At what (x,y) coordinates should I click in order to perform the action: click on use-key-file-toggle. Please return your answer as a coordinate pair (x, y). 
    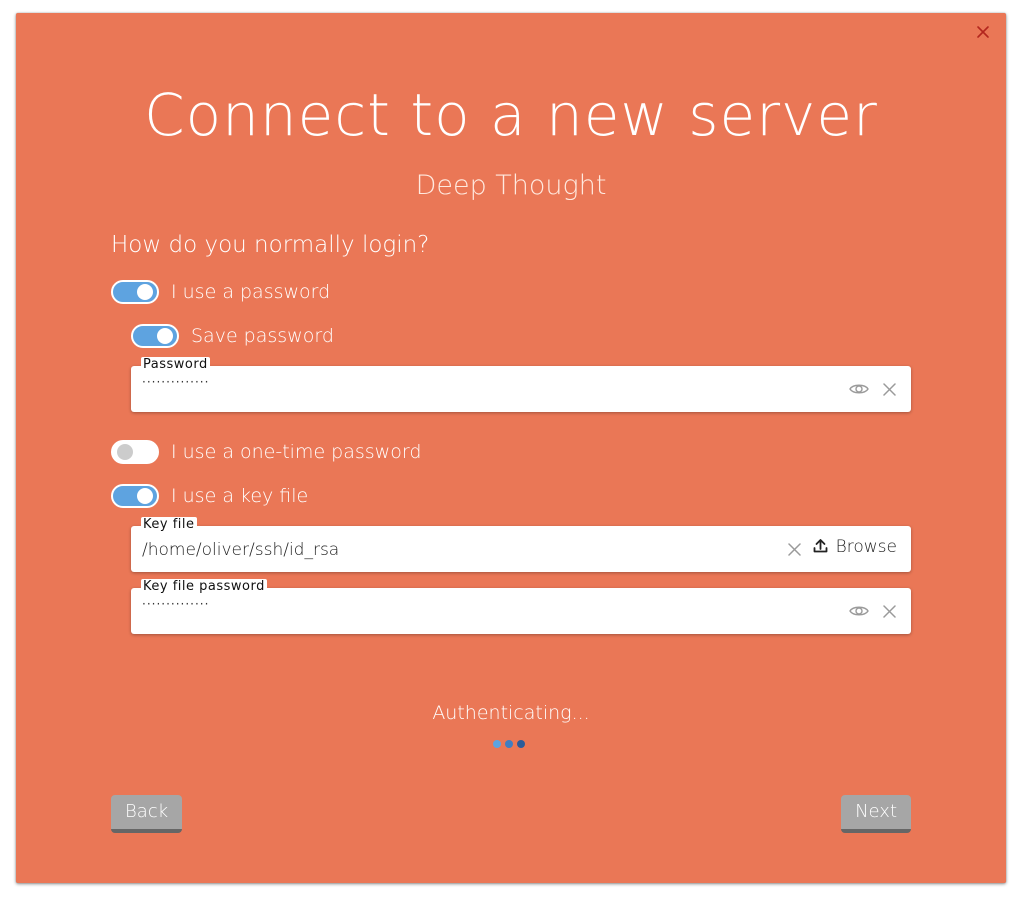
    Looking at the image, I should click on (135, 496).